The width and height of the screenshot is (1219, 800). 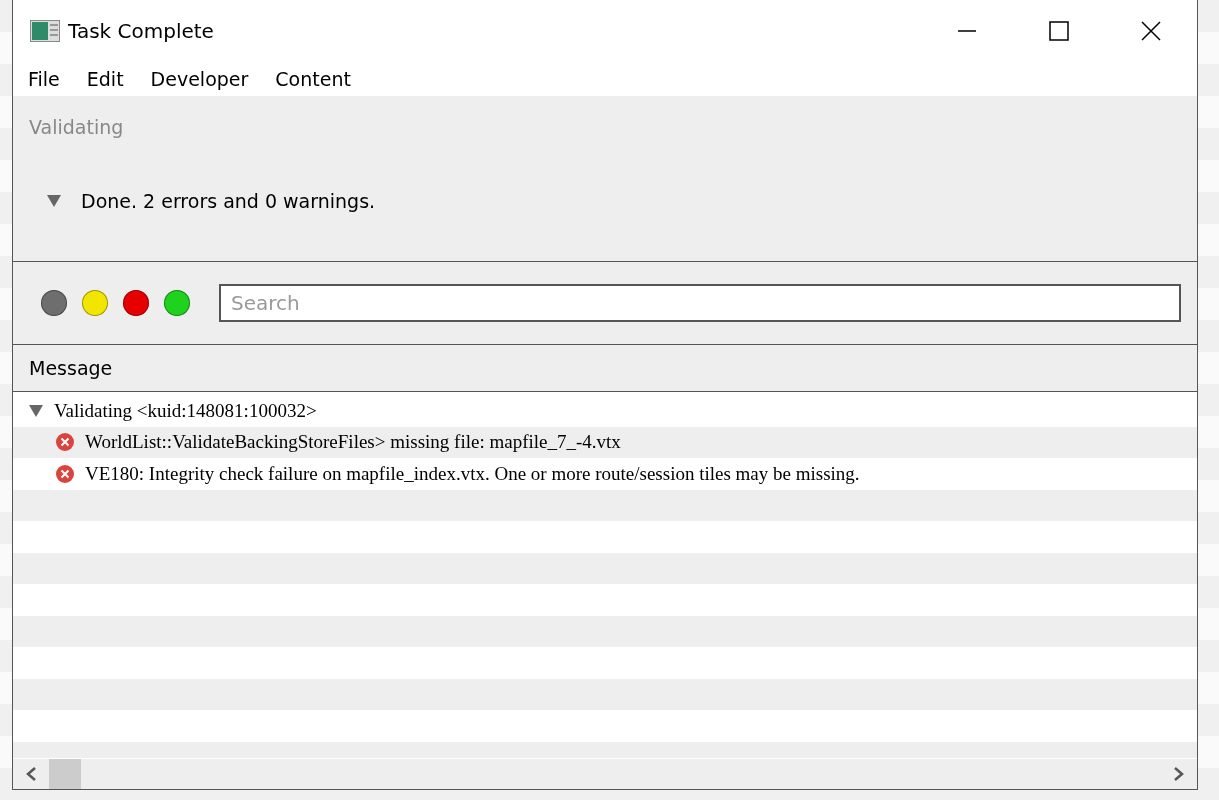 I want to click on search-field: Search, so click(x=700, y=303).